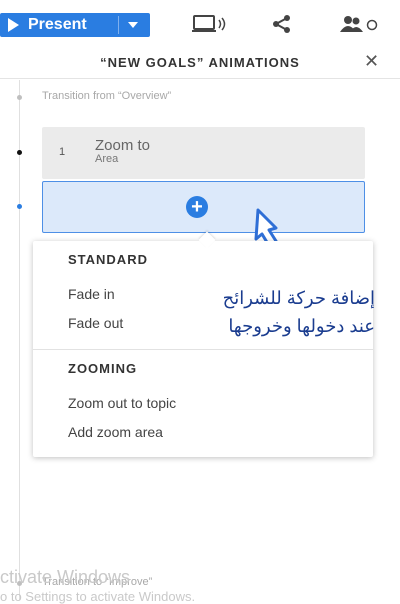  What do you see at coordinates (122, 403) in the screenshot?
I see `menu-item-zoom-out-to-topic: Zoom out to topic` at bounding box center [122, 403].